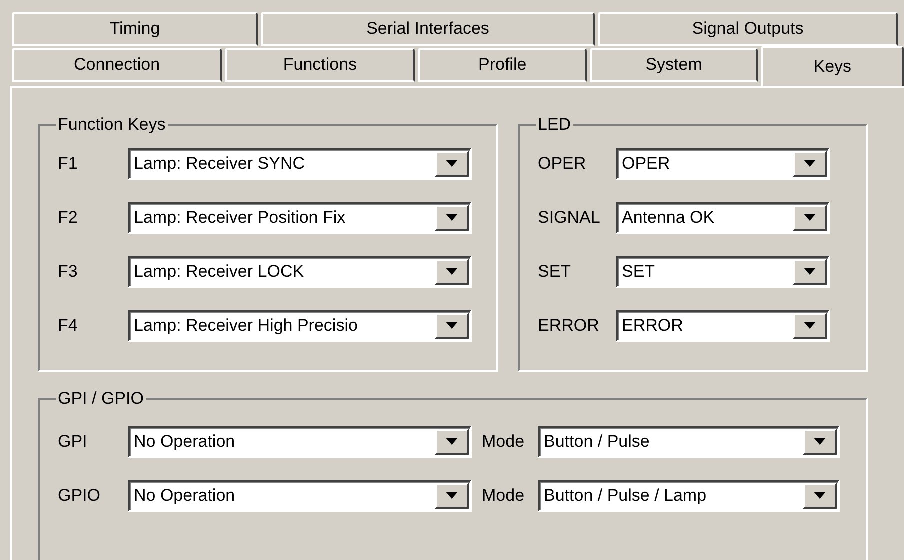  What do you see at coordinates (555, 271) in the screenshot?
I see `led-label: SET` at bounding box center [555, 271].